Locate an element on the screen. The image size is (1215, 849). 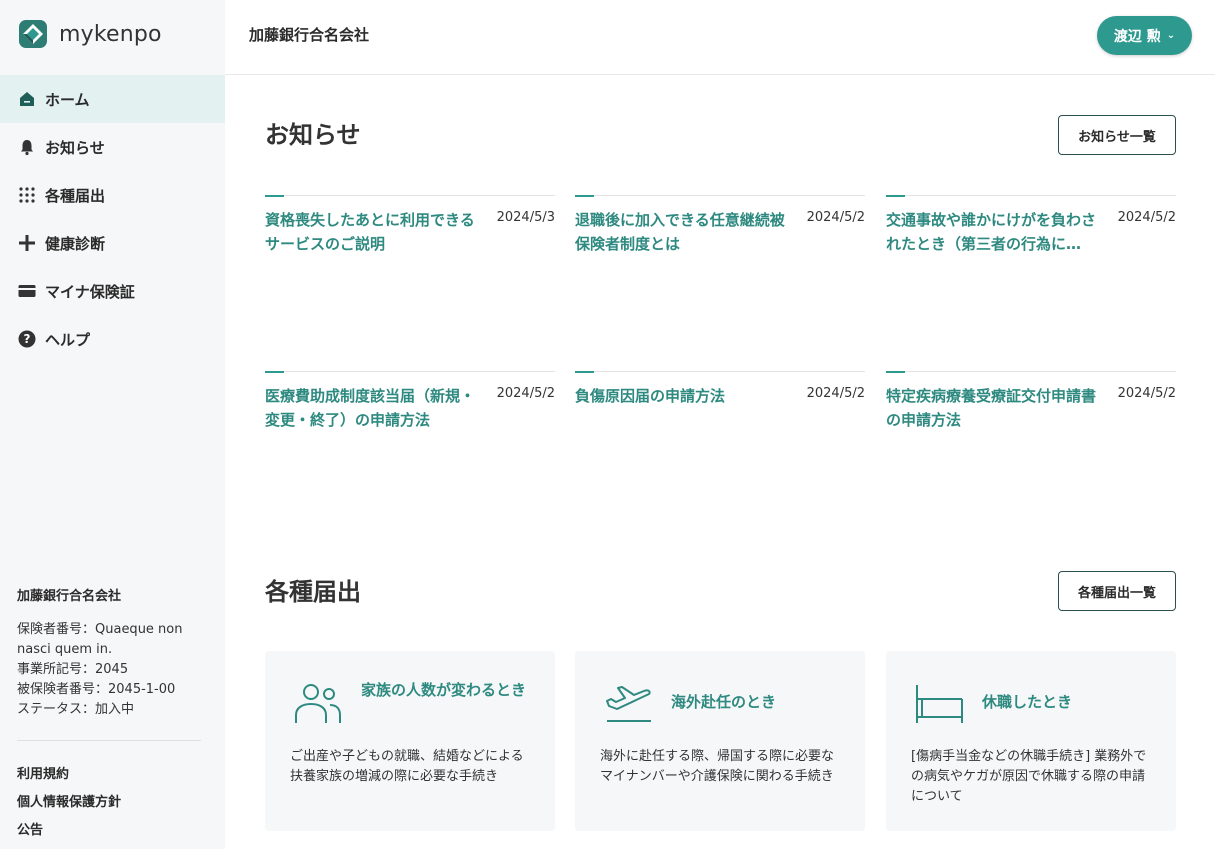
insurer-number: 保険者番号：Quaeque non nasci quem in. is located at coordinates (100, 639).